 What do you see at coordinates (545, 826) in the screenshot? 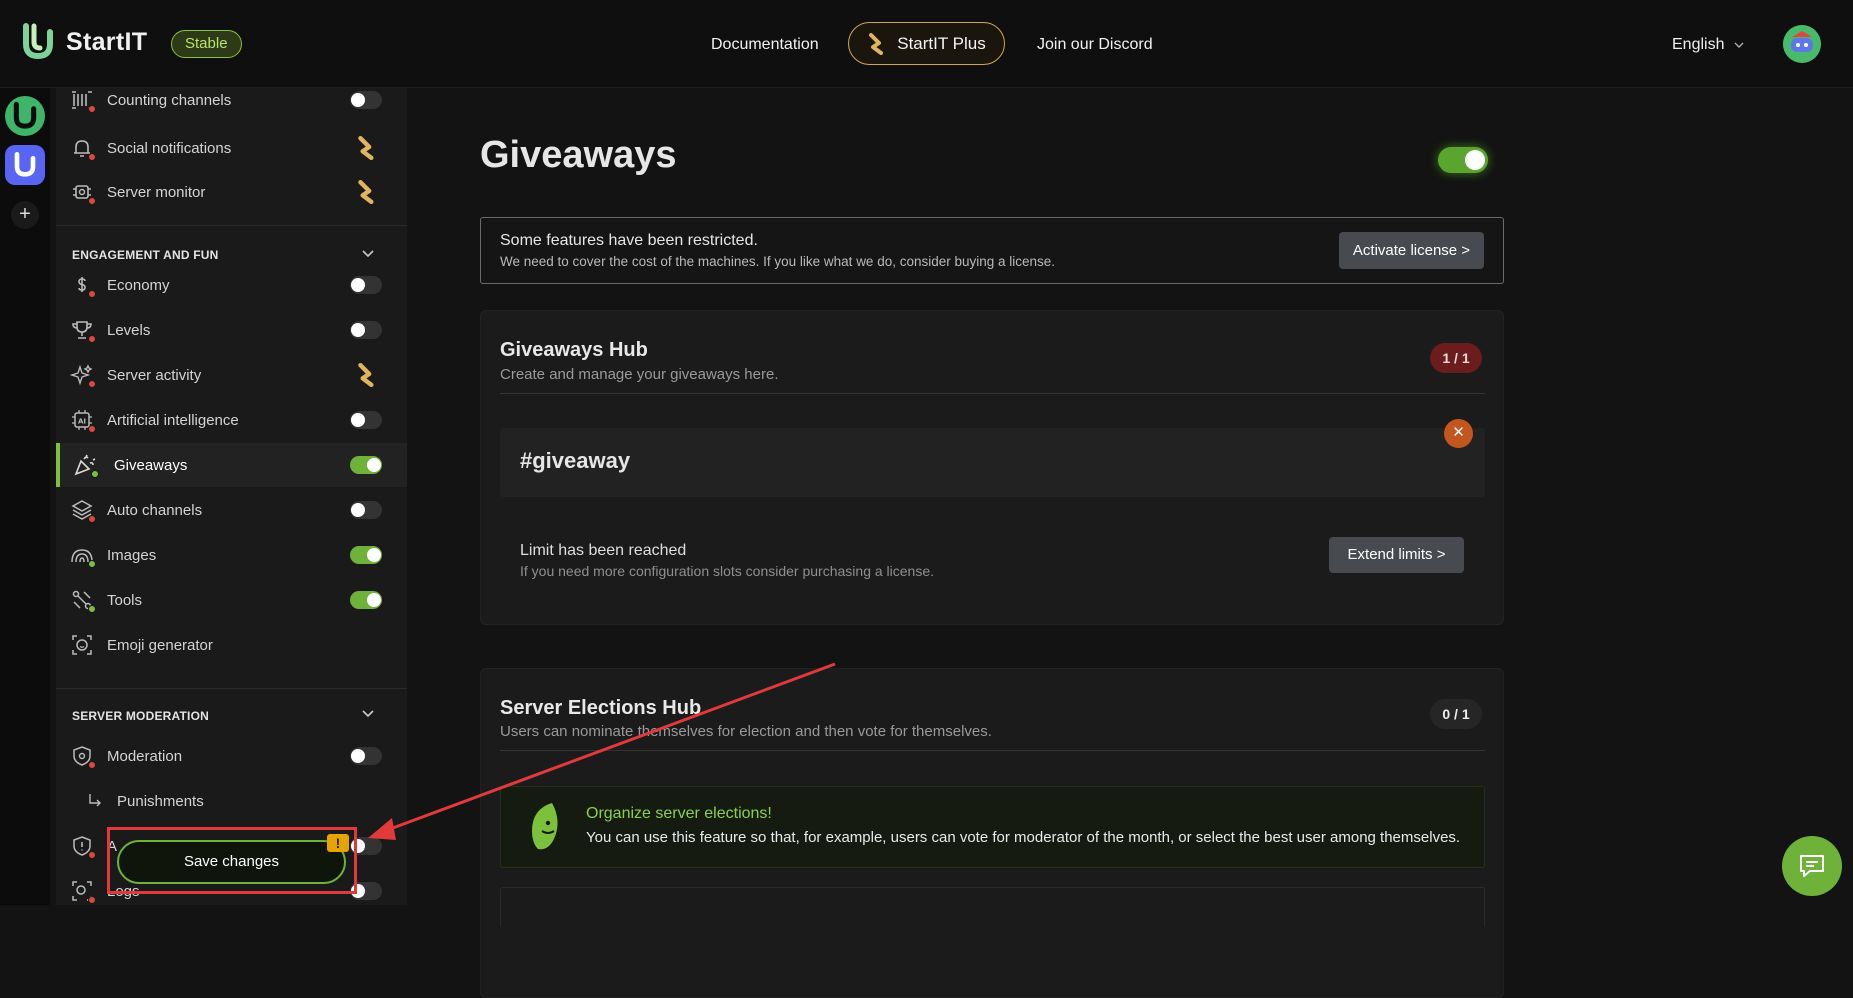
I see `leaf-mascot-icon` at bounding box center [545, 826].